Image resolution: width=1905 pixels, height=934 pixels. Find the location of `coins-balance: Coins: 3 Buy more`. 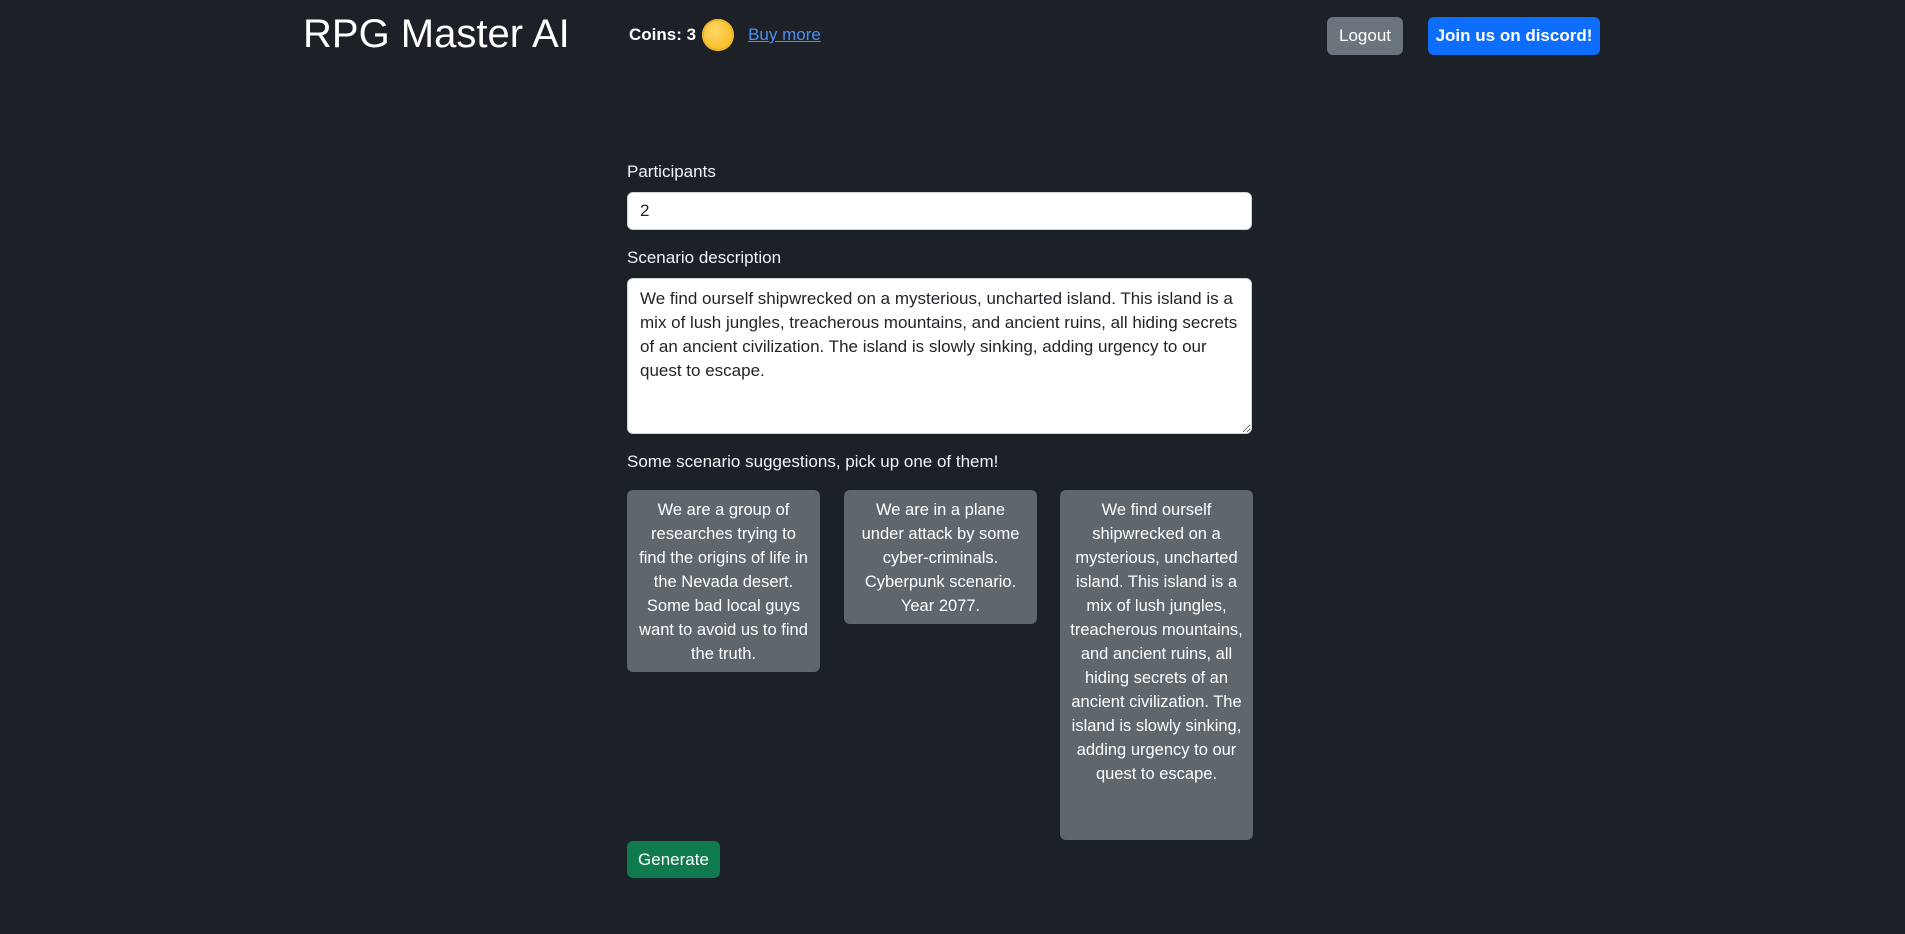

coins-balance: Coins: 3 Buy more is located at coordinates (725, 35).